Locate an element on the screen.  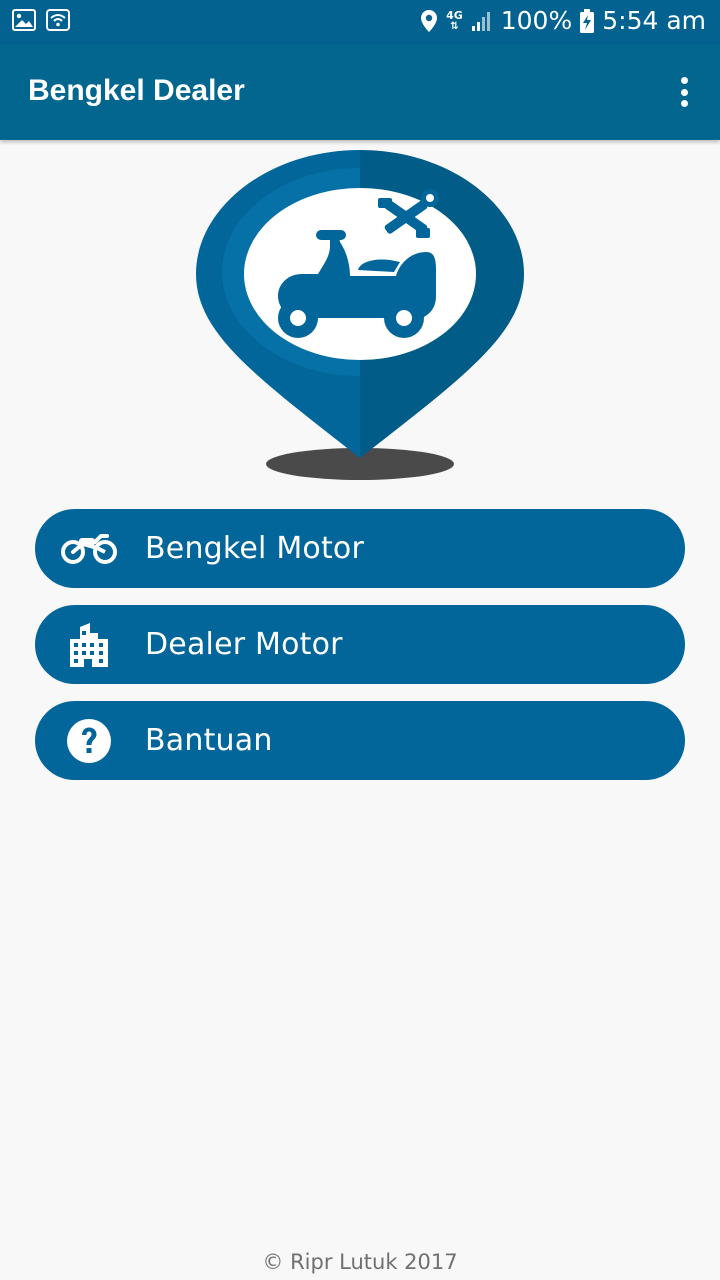
bantuan-label: Bantuan is located at coordinates (209, 740).